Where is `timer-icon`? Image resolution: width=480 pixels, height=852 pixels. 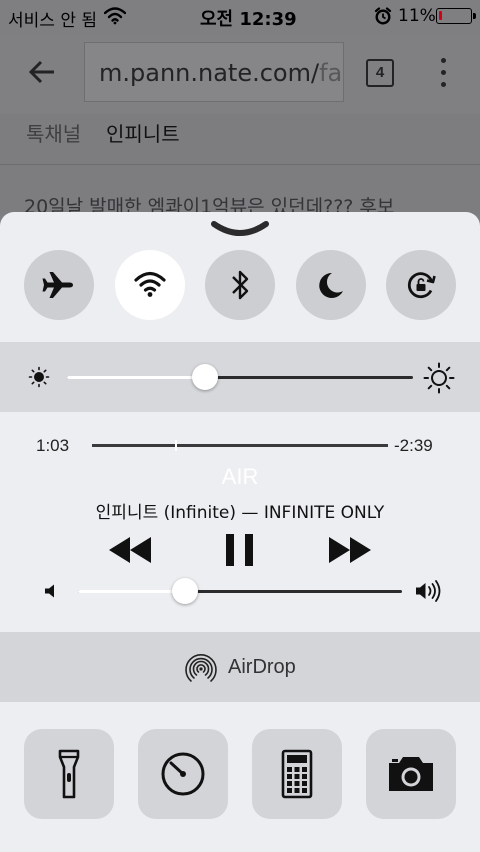 timer-icon is located at coordinates (183, 774).